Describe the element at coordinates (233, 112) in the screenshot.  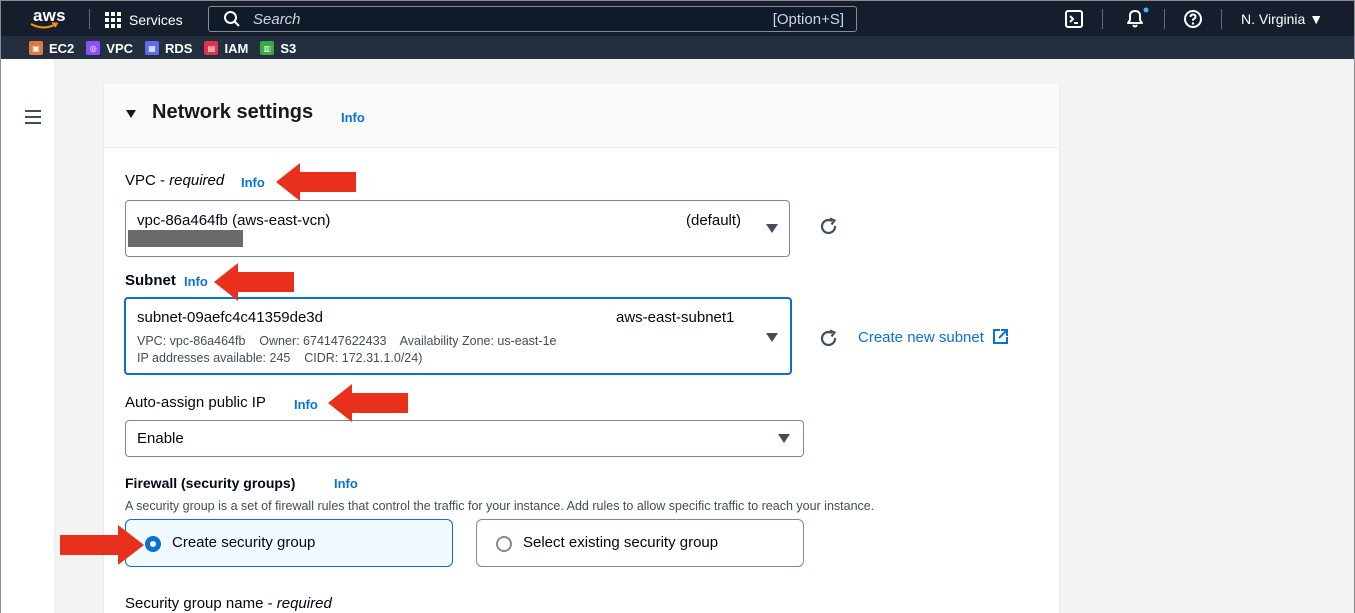
I see `section-title: Network settings` at that location.